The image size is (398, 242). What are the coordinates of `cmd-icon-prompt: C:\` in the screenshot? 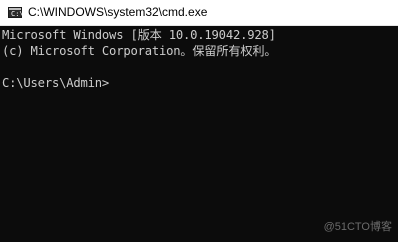 It's located at (17, 14).